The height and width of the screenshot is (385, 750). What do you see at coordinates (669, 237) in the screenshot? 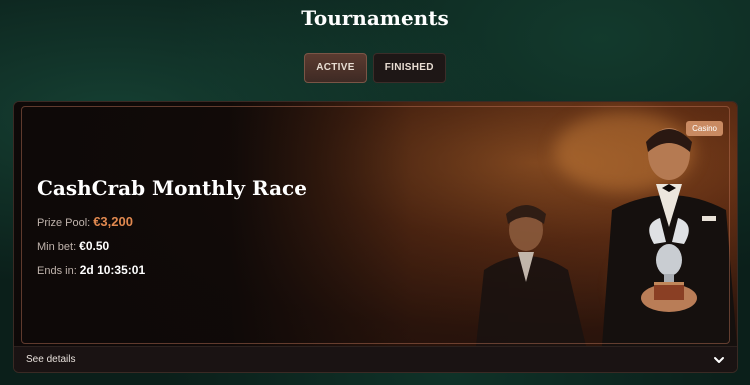
I see `figure-man-foreground` at bounding box center [669, 237].